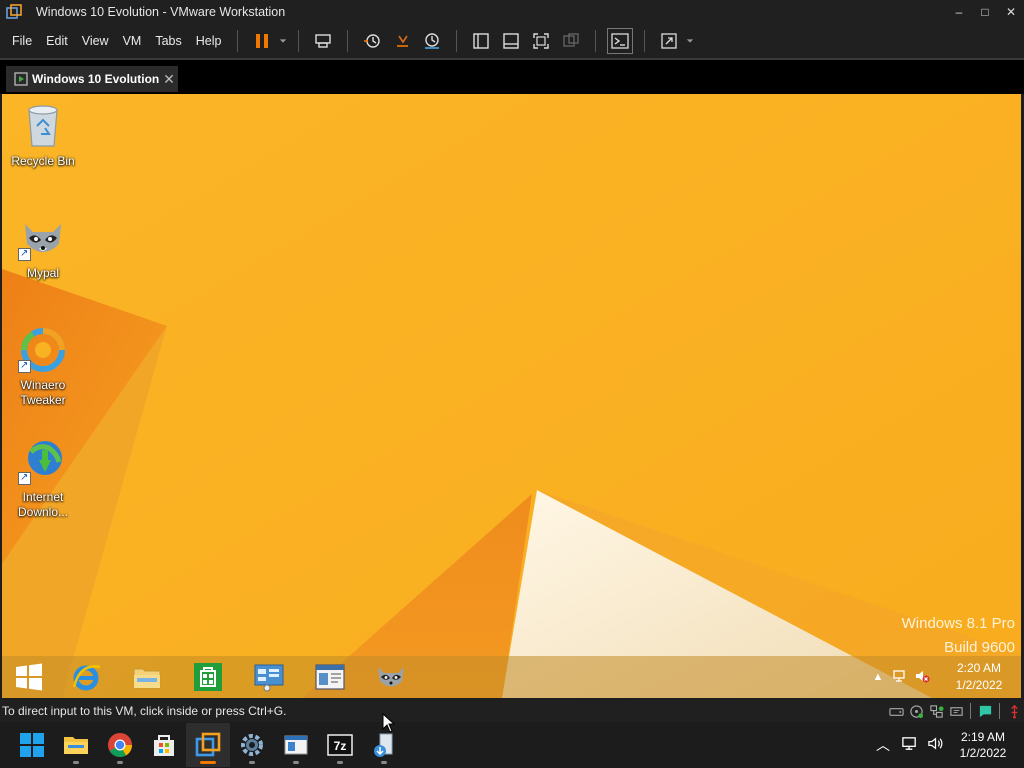  Describe the element at coordinates (970, 711) in the screenshot. I see `status-separator` at that location.